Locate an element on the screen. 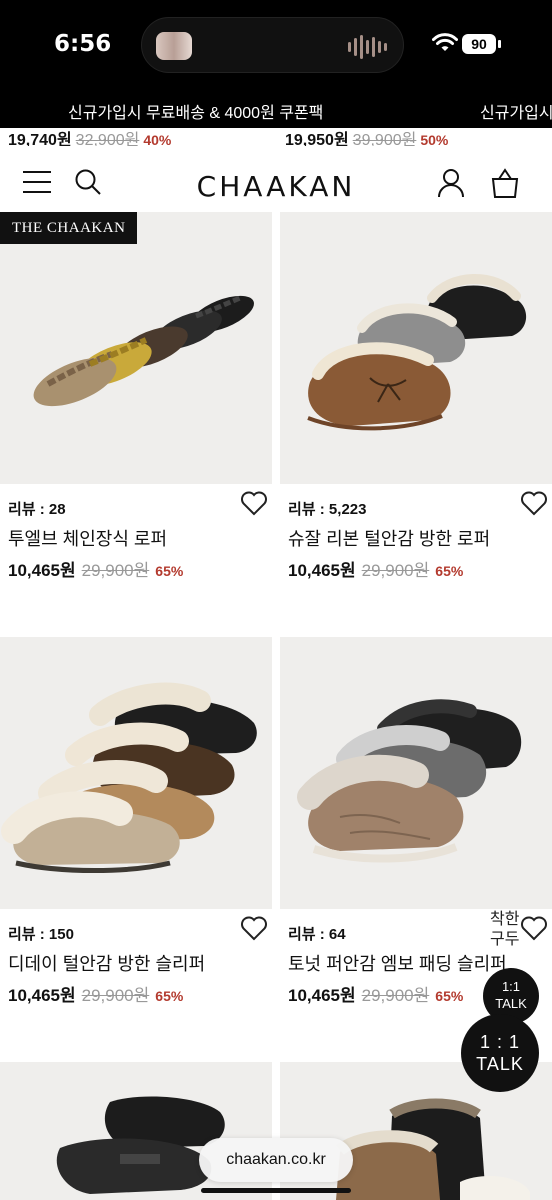  status-time: 6:56 is located at coordinates (83, 44).